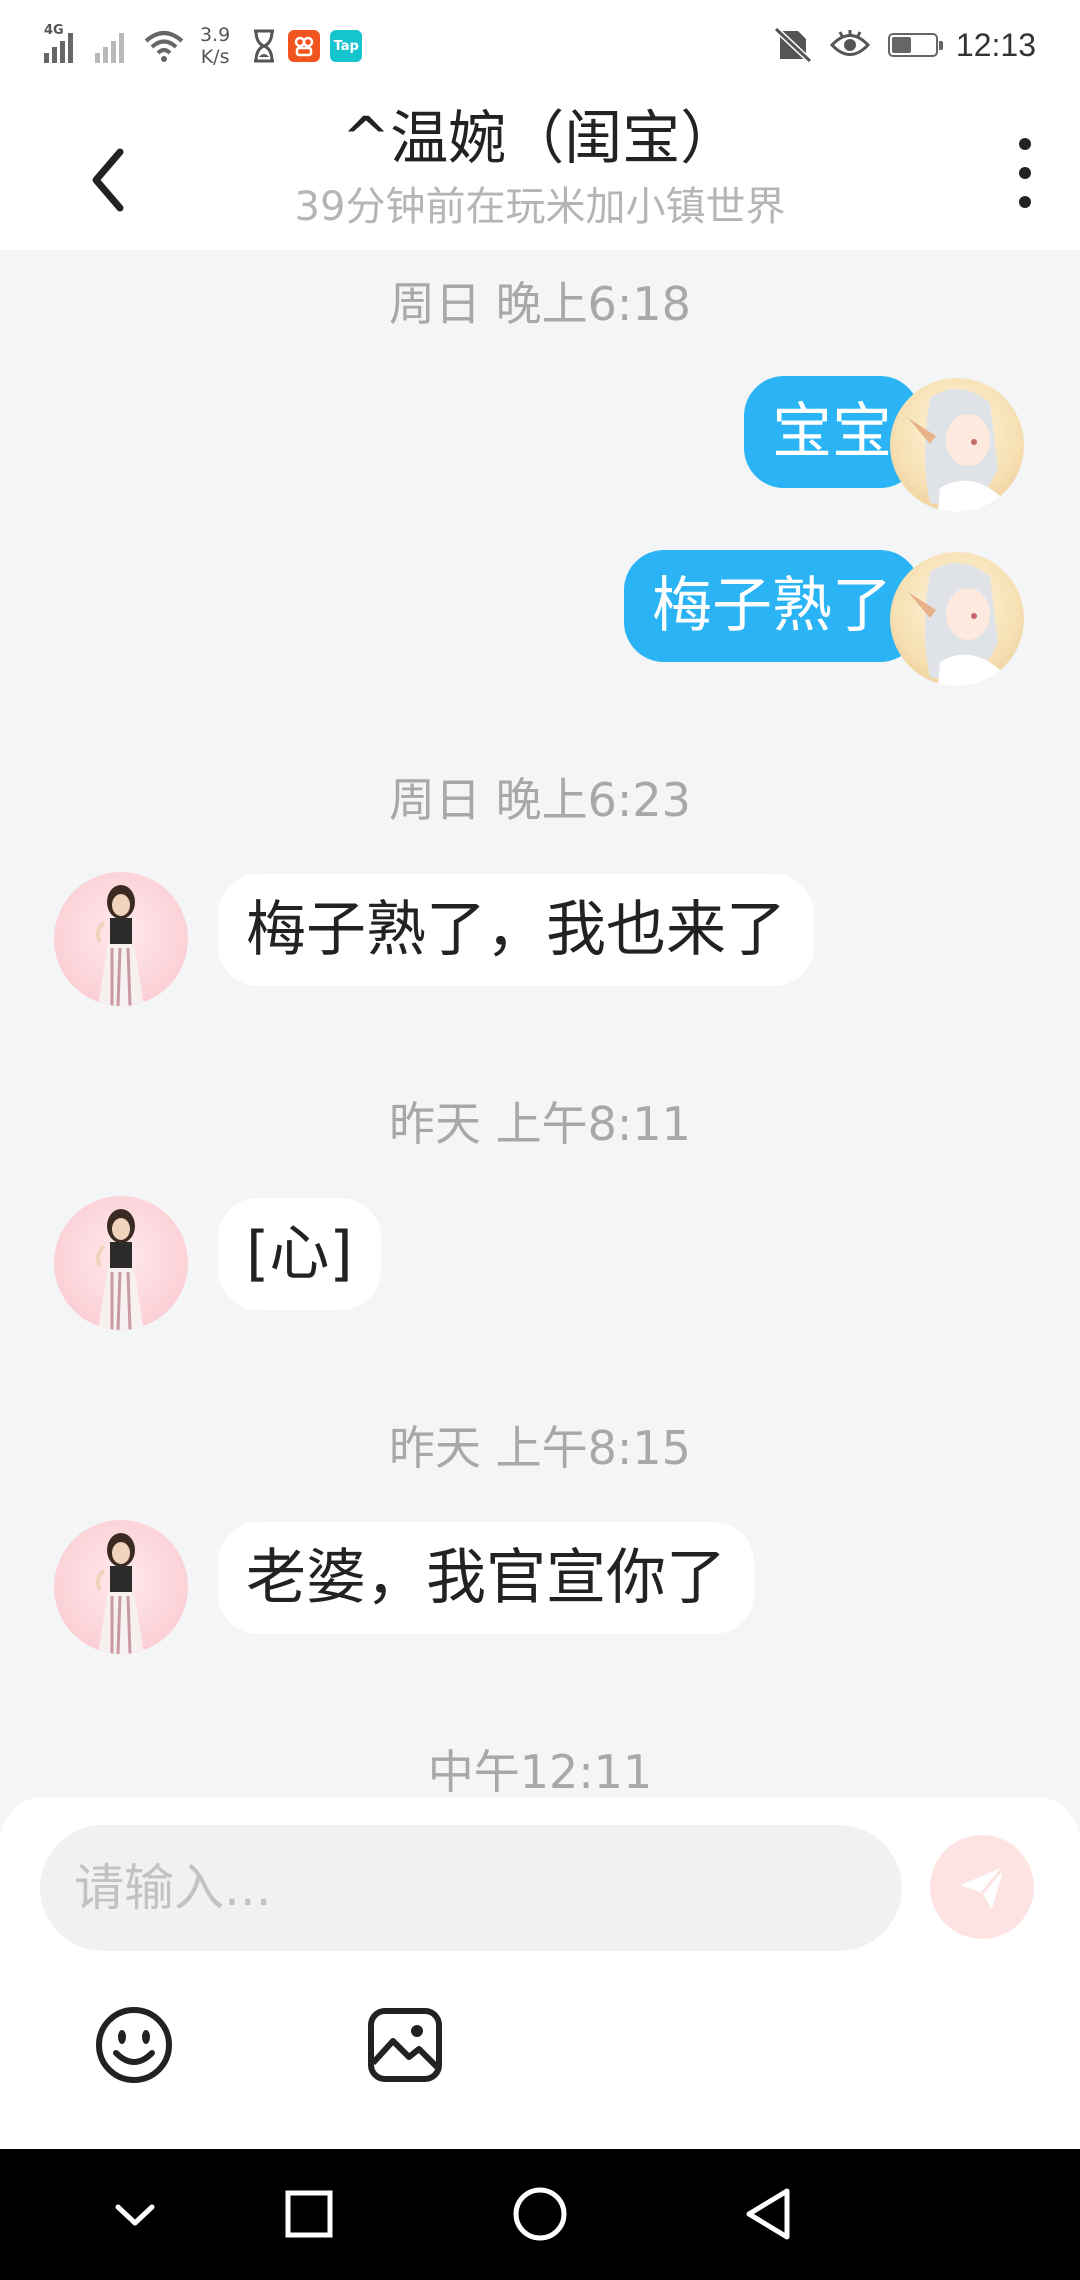 The height and width of the screenshot is (2280, 1080). What do you see at coordinates (849, 43) in the screenshot?
I see `eye-comfort-icon` at bounding box center [849, 43].